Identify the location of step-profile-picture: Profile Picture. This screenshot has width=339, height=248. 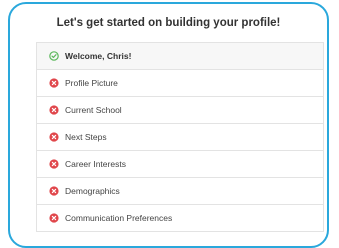
(180, 83).